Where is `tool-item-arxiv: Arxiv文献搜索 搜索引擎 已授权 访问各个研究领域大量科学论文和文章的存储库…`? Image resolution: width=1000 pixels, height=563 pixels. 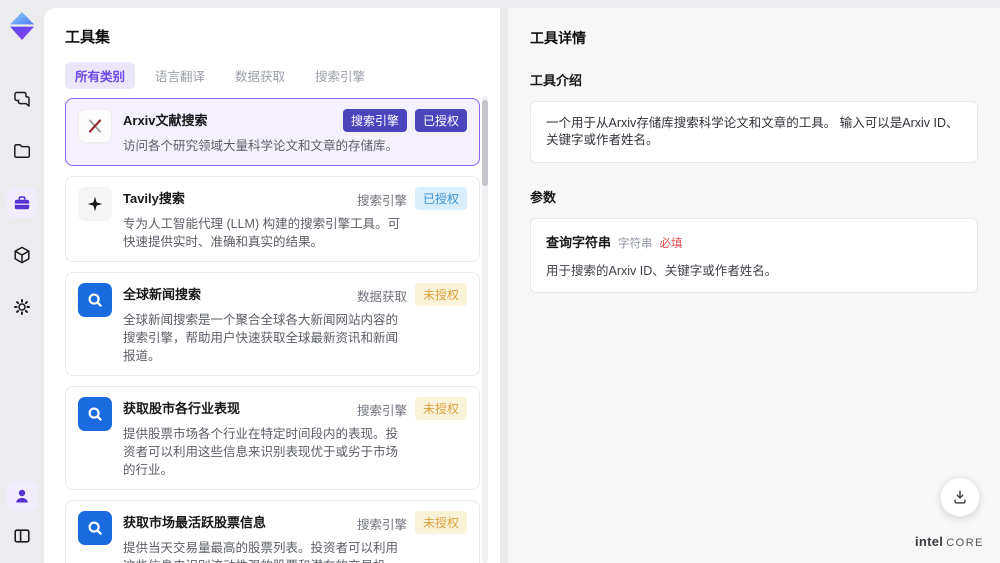 tool-item-arxiv: Arxiv文献搜索 搜索引擎 已授权 访问各个研究领域大量科学论文和文章的存储库… is located at coordinates (272, 132).